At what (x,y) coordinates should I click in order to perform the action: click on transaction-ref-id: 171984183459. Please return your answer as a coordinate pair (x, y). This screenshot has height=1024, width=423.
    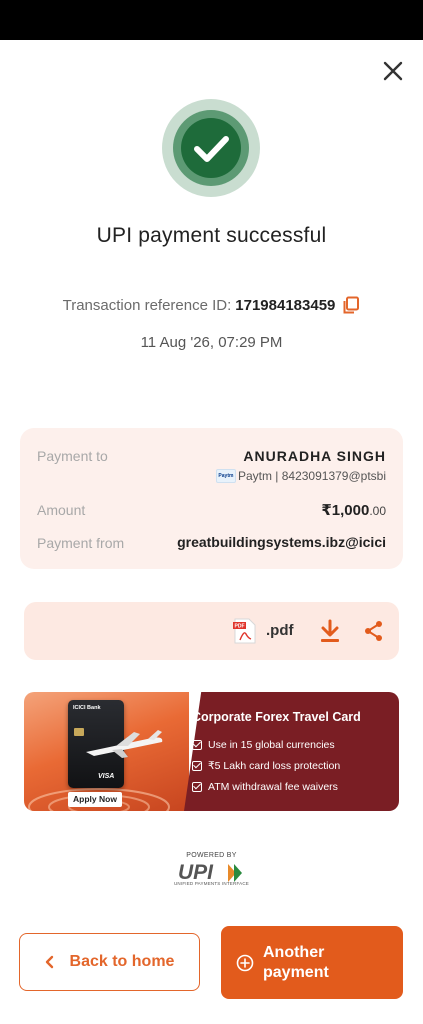
    Looking at the image, I should click on (285, 305).